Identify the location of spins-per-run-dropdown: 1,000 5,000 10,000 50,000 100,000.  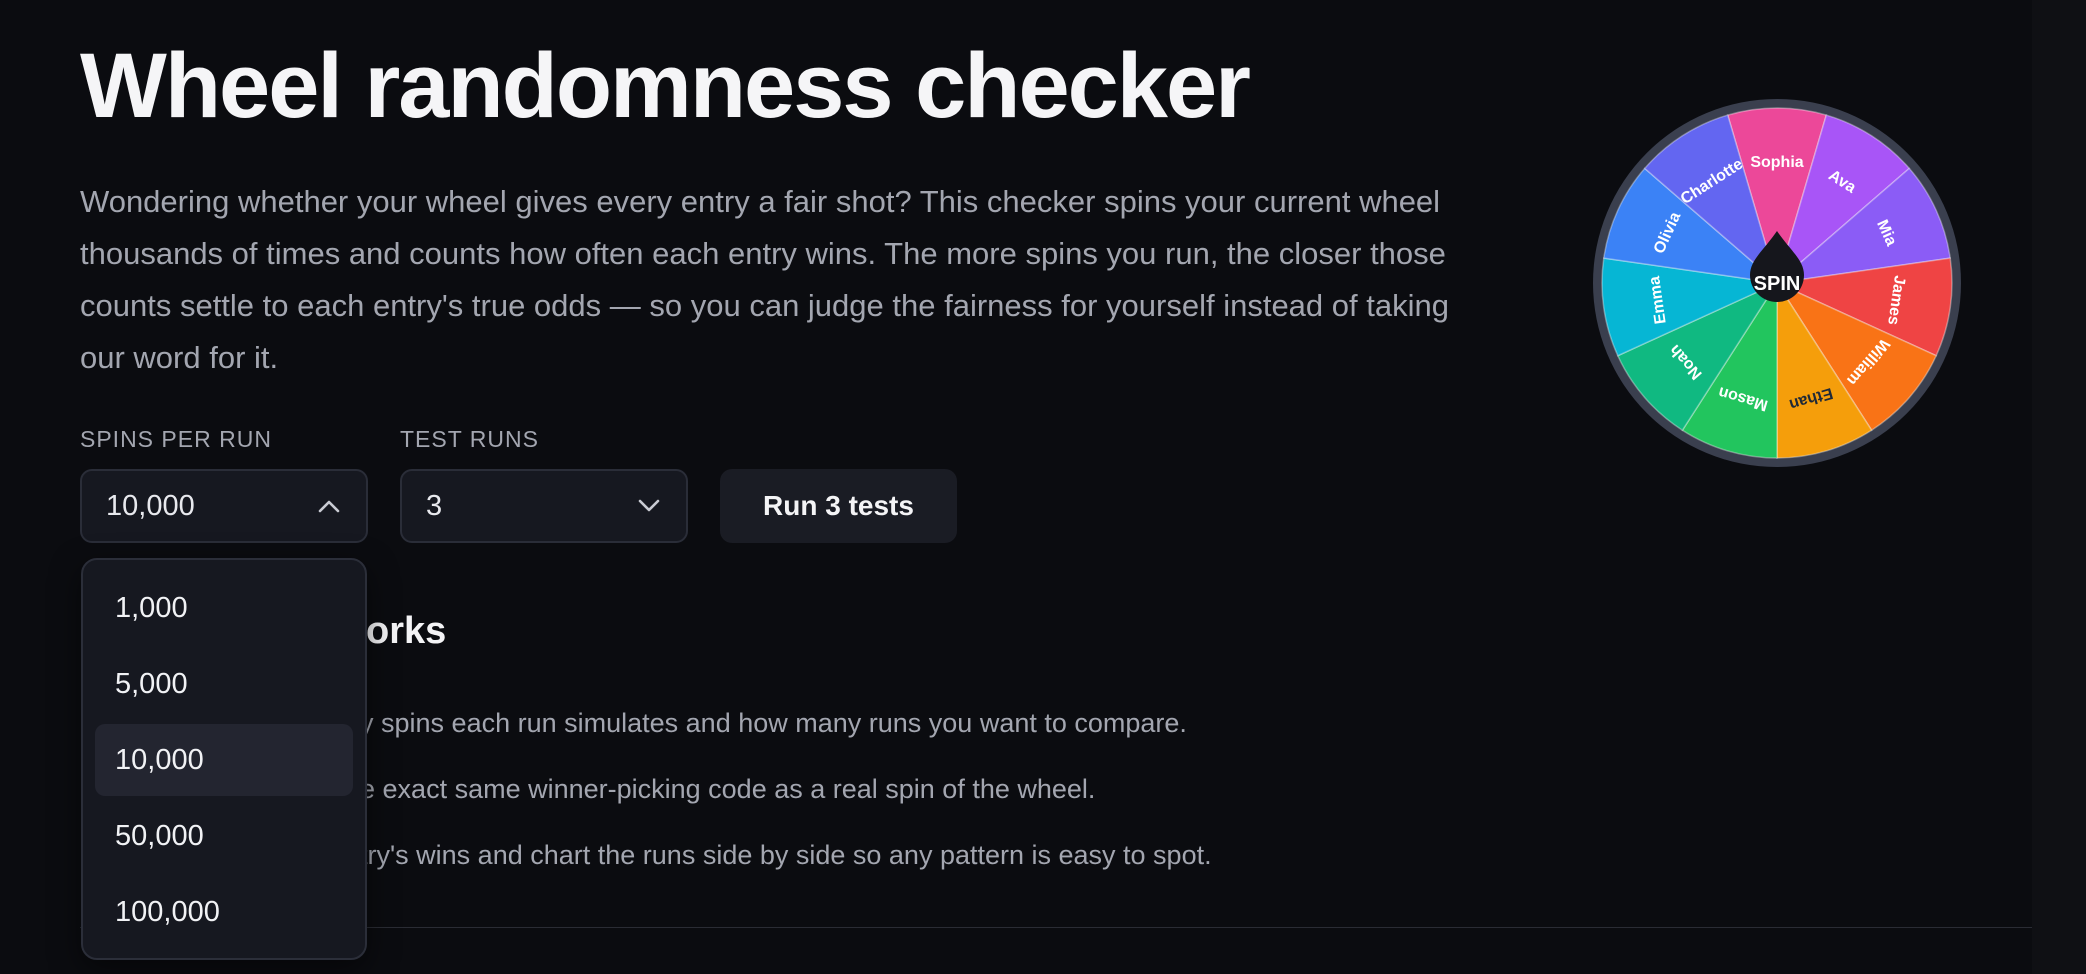
(224, 759).